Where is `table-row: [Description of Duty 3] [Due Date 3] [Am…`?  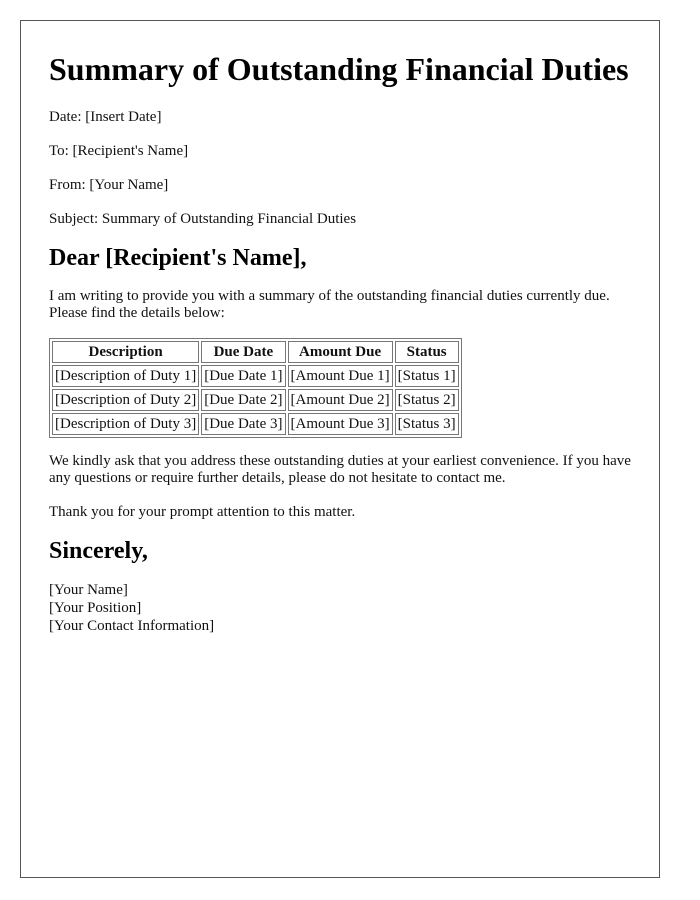 table-row: [Description of Duty 3] [Due Date 3] [Am… is located at coordinates (255, 424).